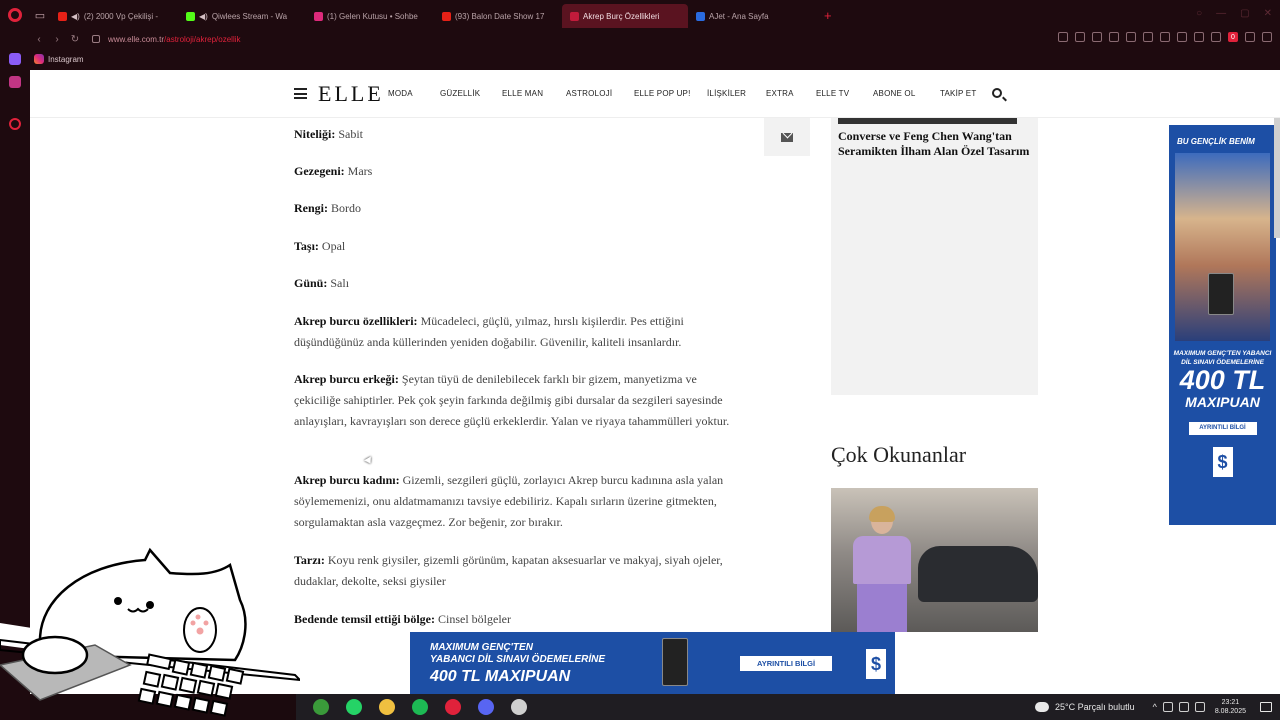 The height and width of the screenshot is (720, 1280). What do you see at coordinates (978, 574) in the screenshot?
I see `car-shape` at bounding box center [978, 574].